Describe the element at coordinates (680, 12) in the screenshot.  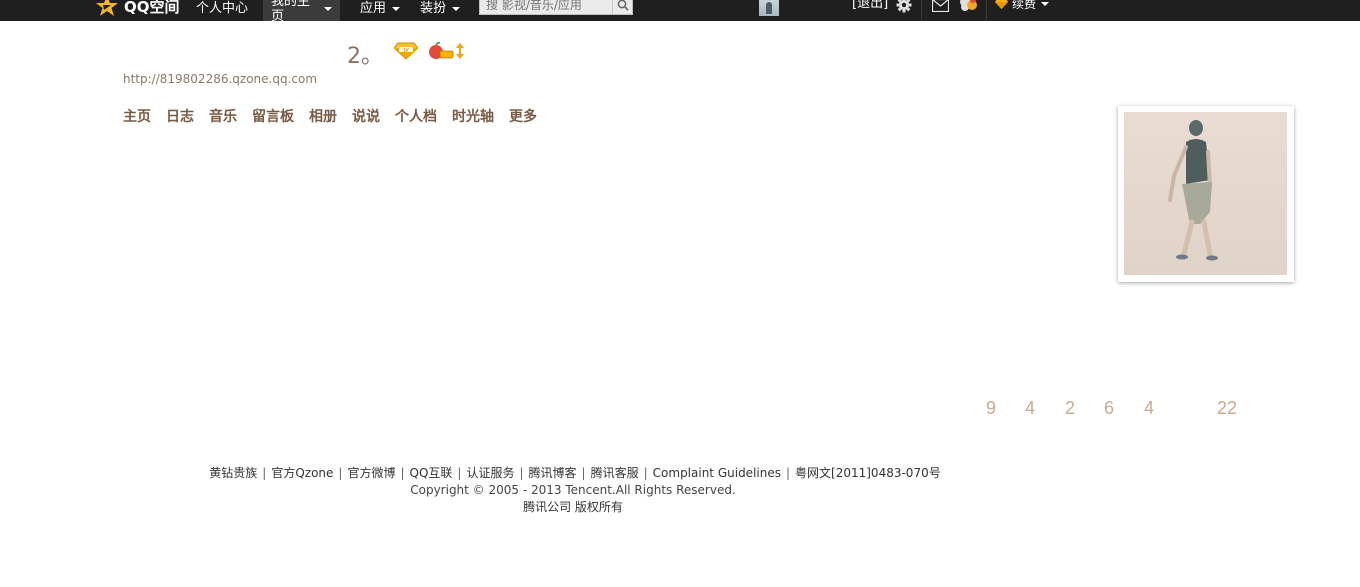
I see `top-bar: QQ空间 个人中心 我的主页 应用 装扮 [退出]` at that location.